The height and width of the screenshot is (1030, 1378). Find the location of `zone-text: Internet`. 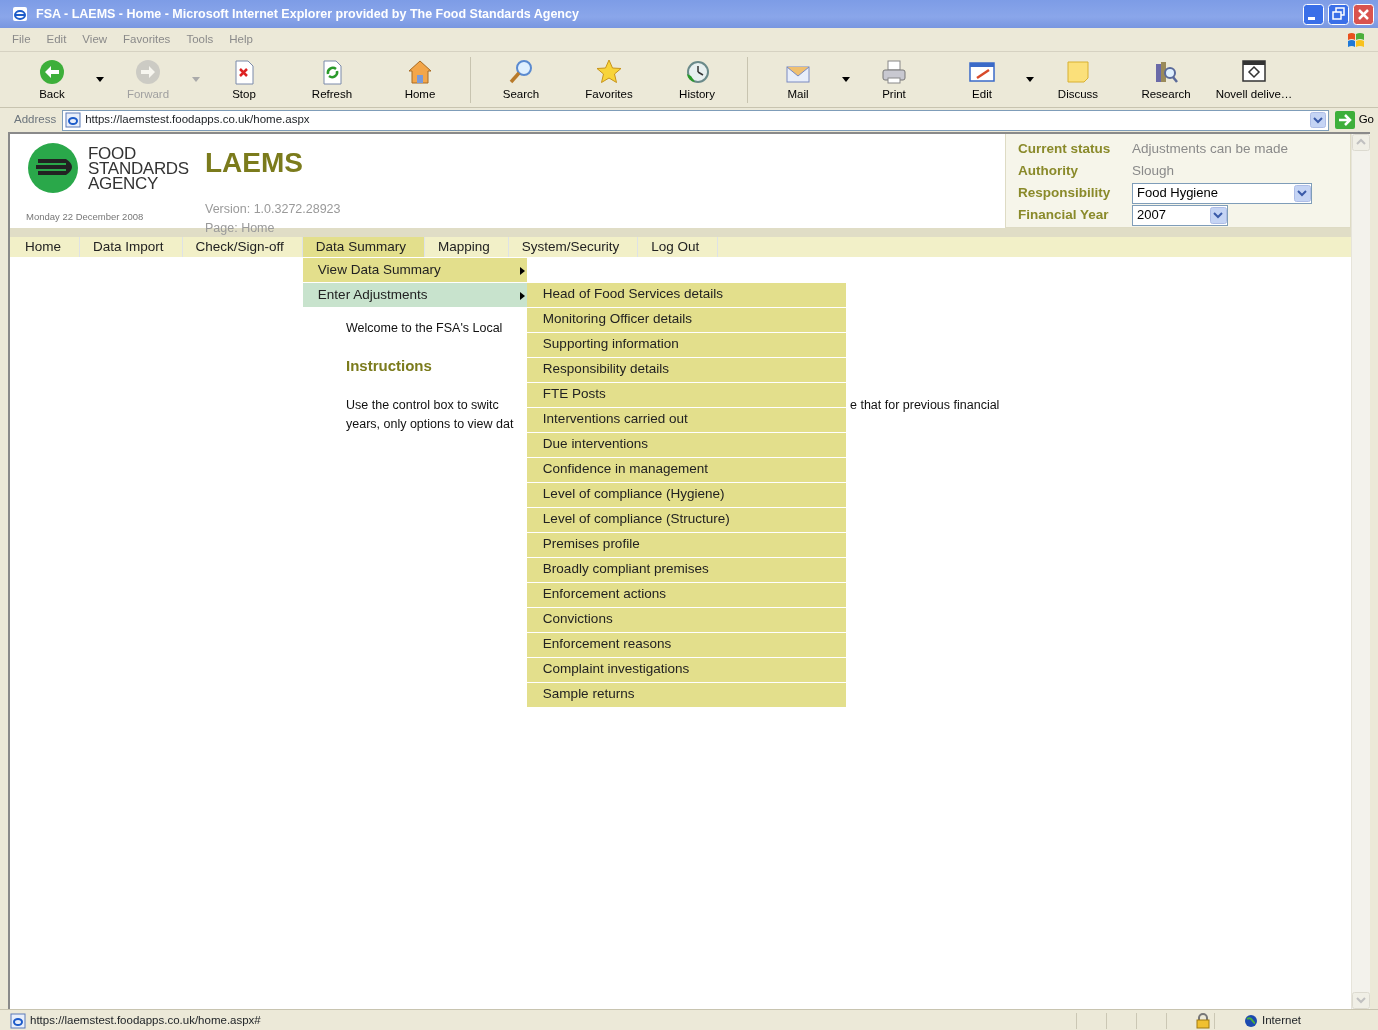

zone-text: Internet is located at coordinates (1282, 1020).